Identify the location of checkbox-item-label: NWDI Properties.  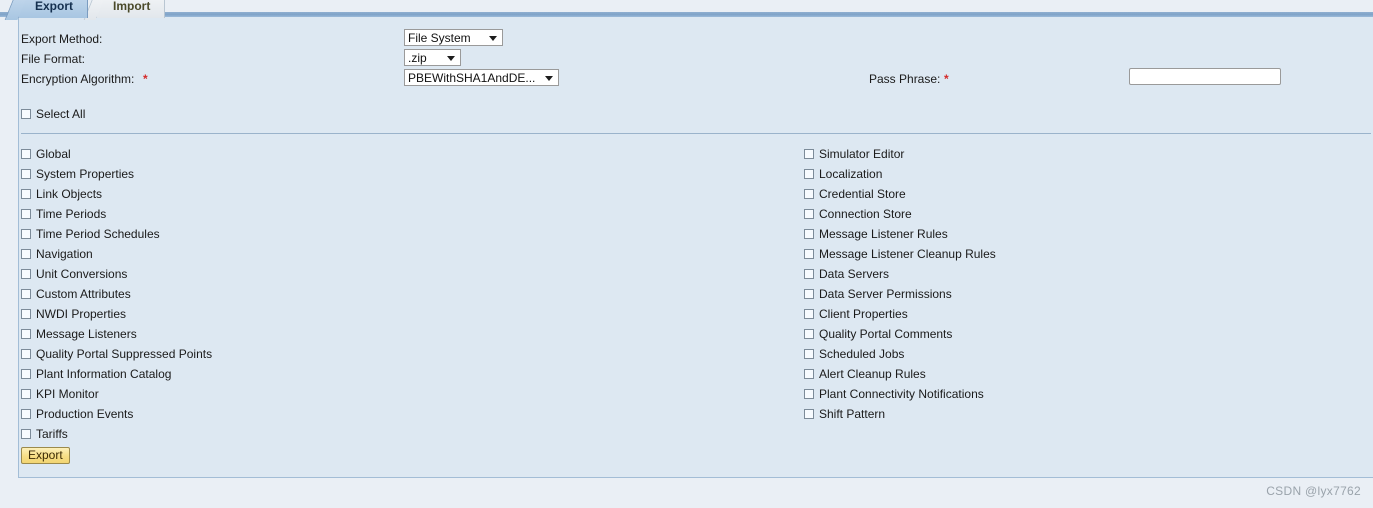
(81, 314).